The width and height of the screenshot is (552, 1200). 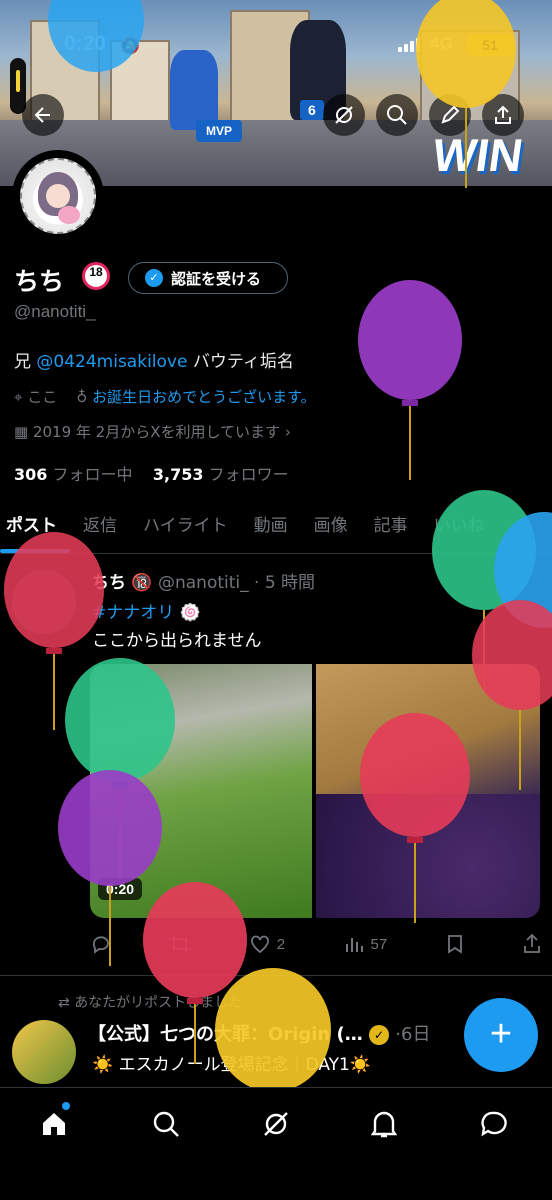 What do you see at coordinates (276, 975) in the screenshot?
I see `post-divider` at bounding box center [276, 975].